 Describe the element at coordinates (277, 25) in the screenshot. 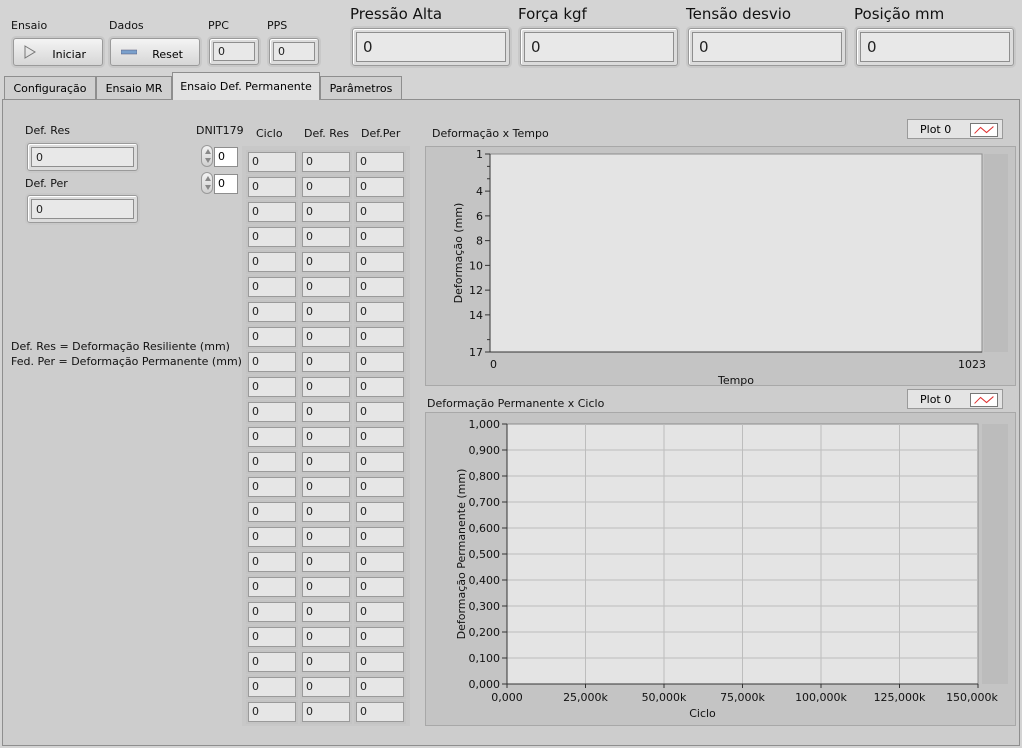

I see `pps-label: PPS` at that location.